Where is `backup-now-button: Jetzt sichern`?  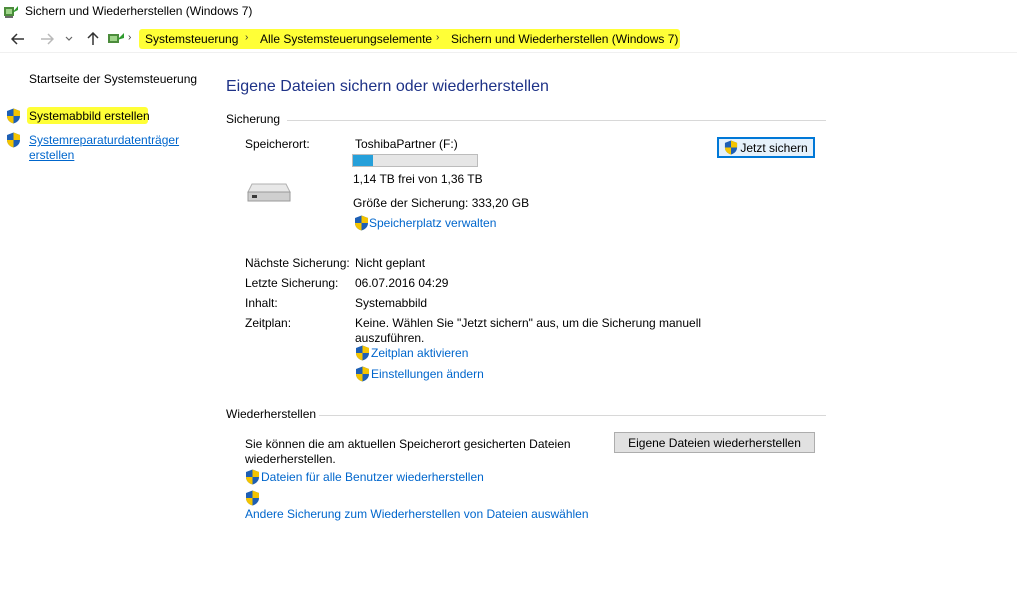
backup-now-button: Jetzt sichern is located at coordinates (766, 147).